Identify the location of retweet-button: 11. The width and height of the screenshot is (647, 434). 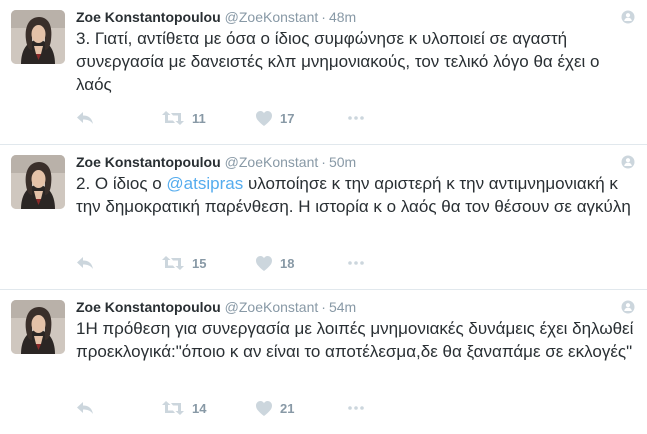
(184, 118).